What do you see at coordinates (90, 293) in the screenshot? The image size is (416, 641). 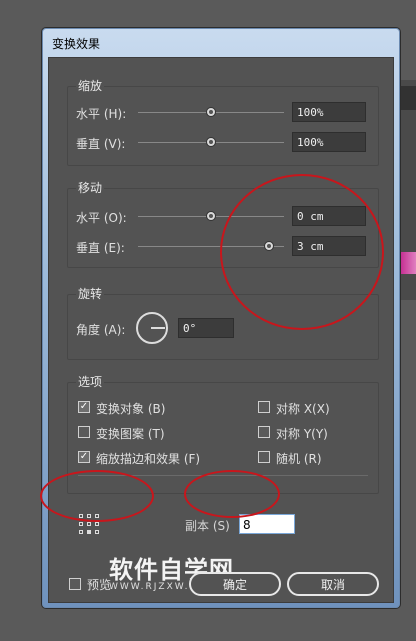 I see `rotate-legend: 旋转` at bounding box center [90, 293].